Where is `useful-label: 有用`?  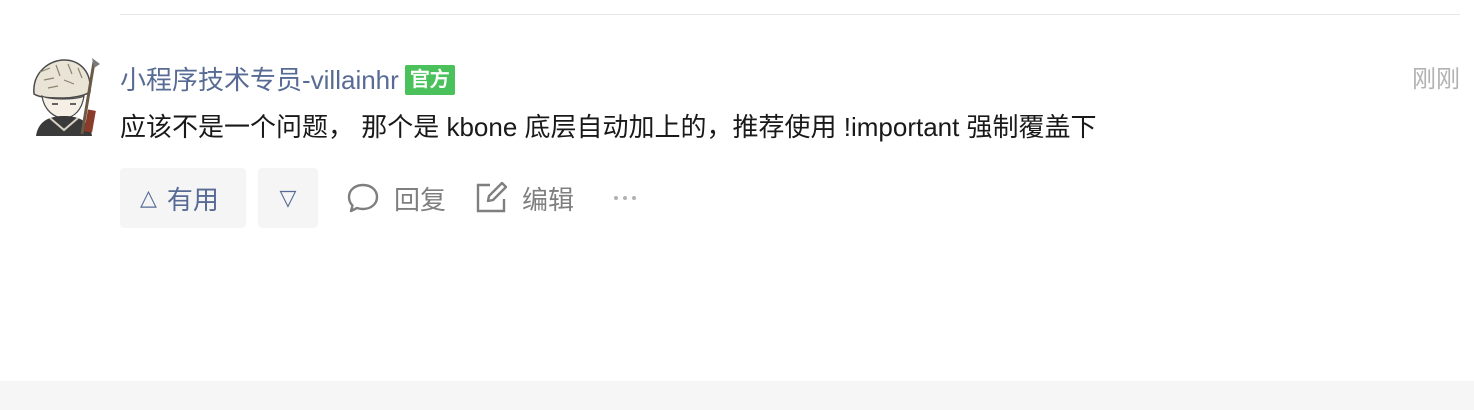
useful-label: 有用 is located at coordinates (192, 199).